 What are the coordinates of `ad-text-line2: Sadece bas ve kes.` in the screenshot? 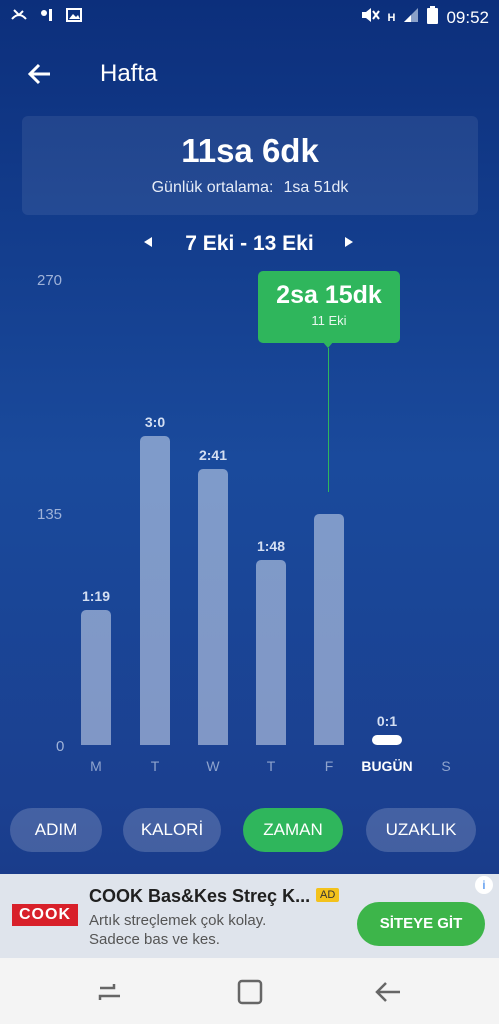 It's located at (154, 939).